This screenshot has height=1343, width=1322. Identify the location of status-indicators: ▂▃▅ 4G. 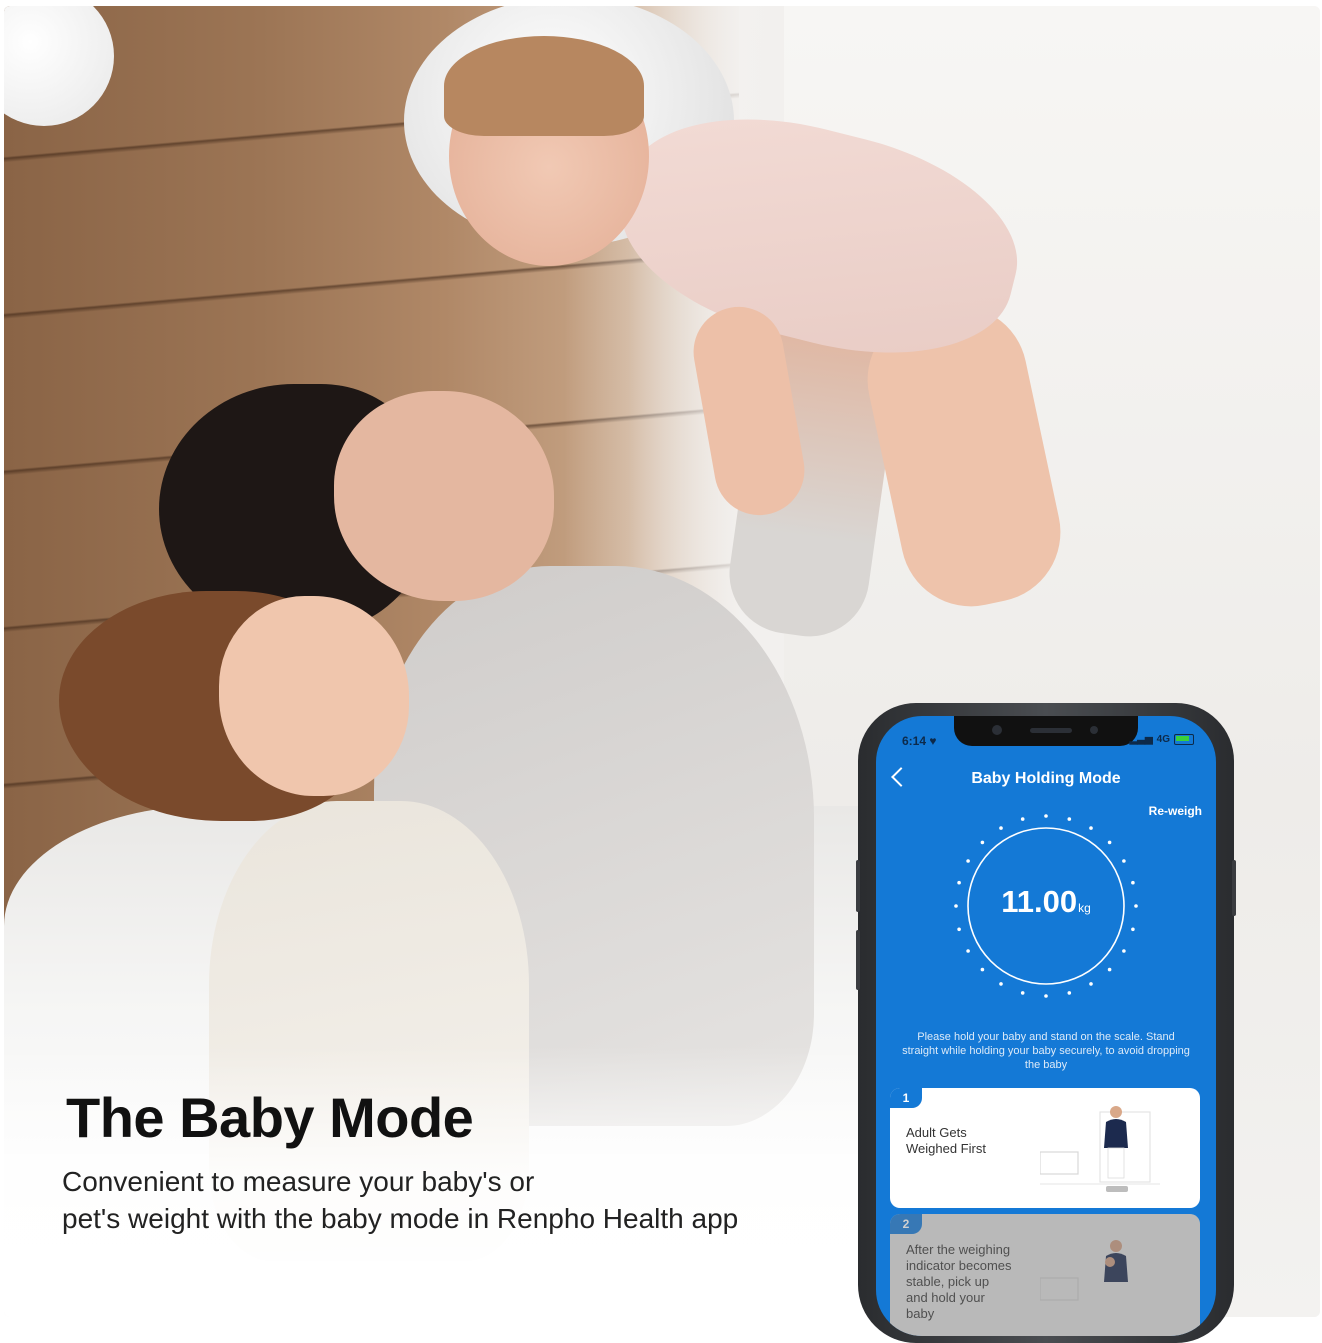
(1162, 739).